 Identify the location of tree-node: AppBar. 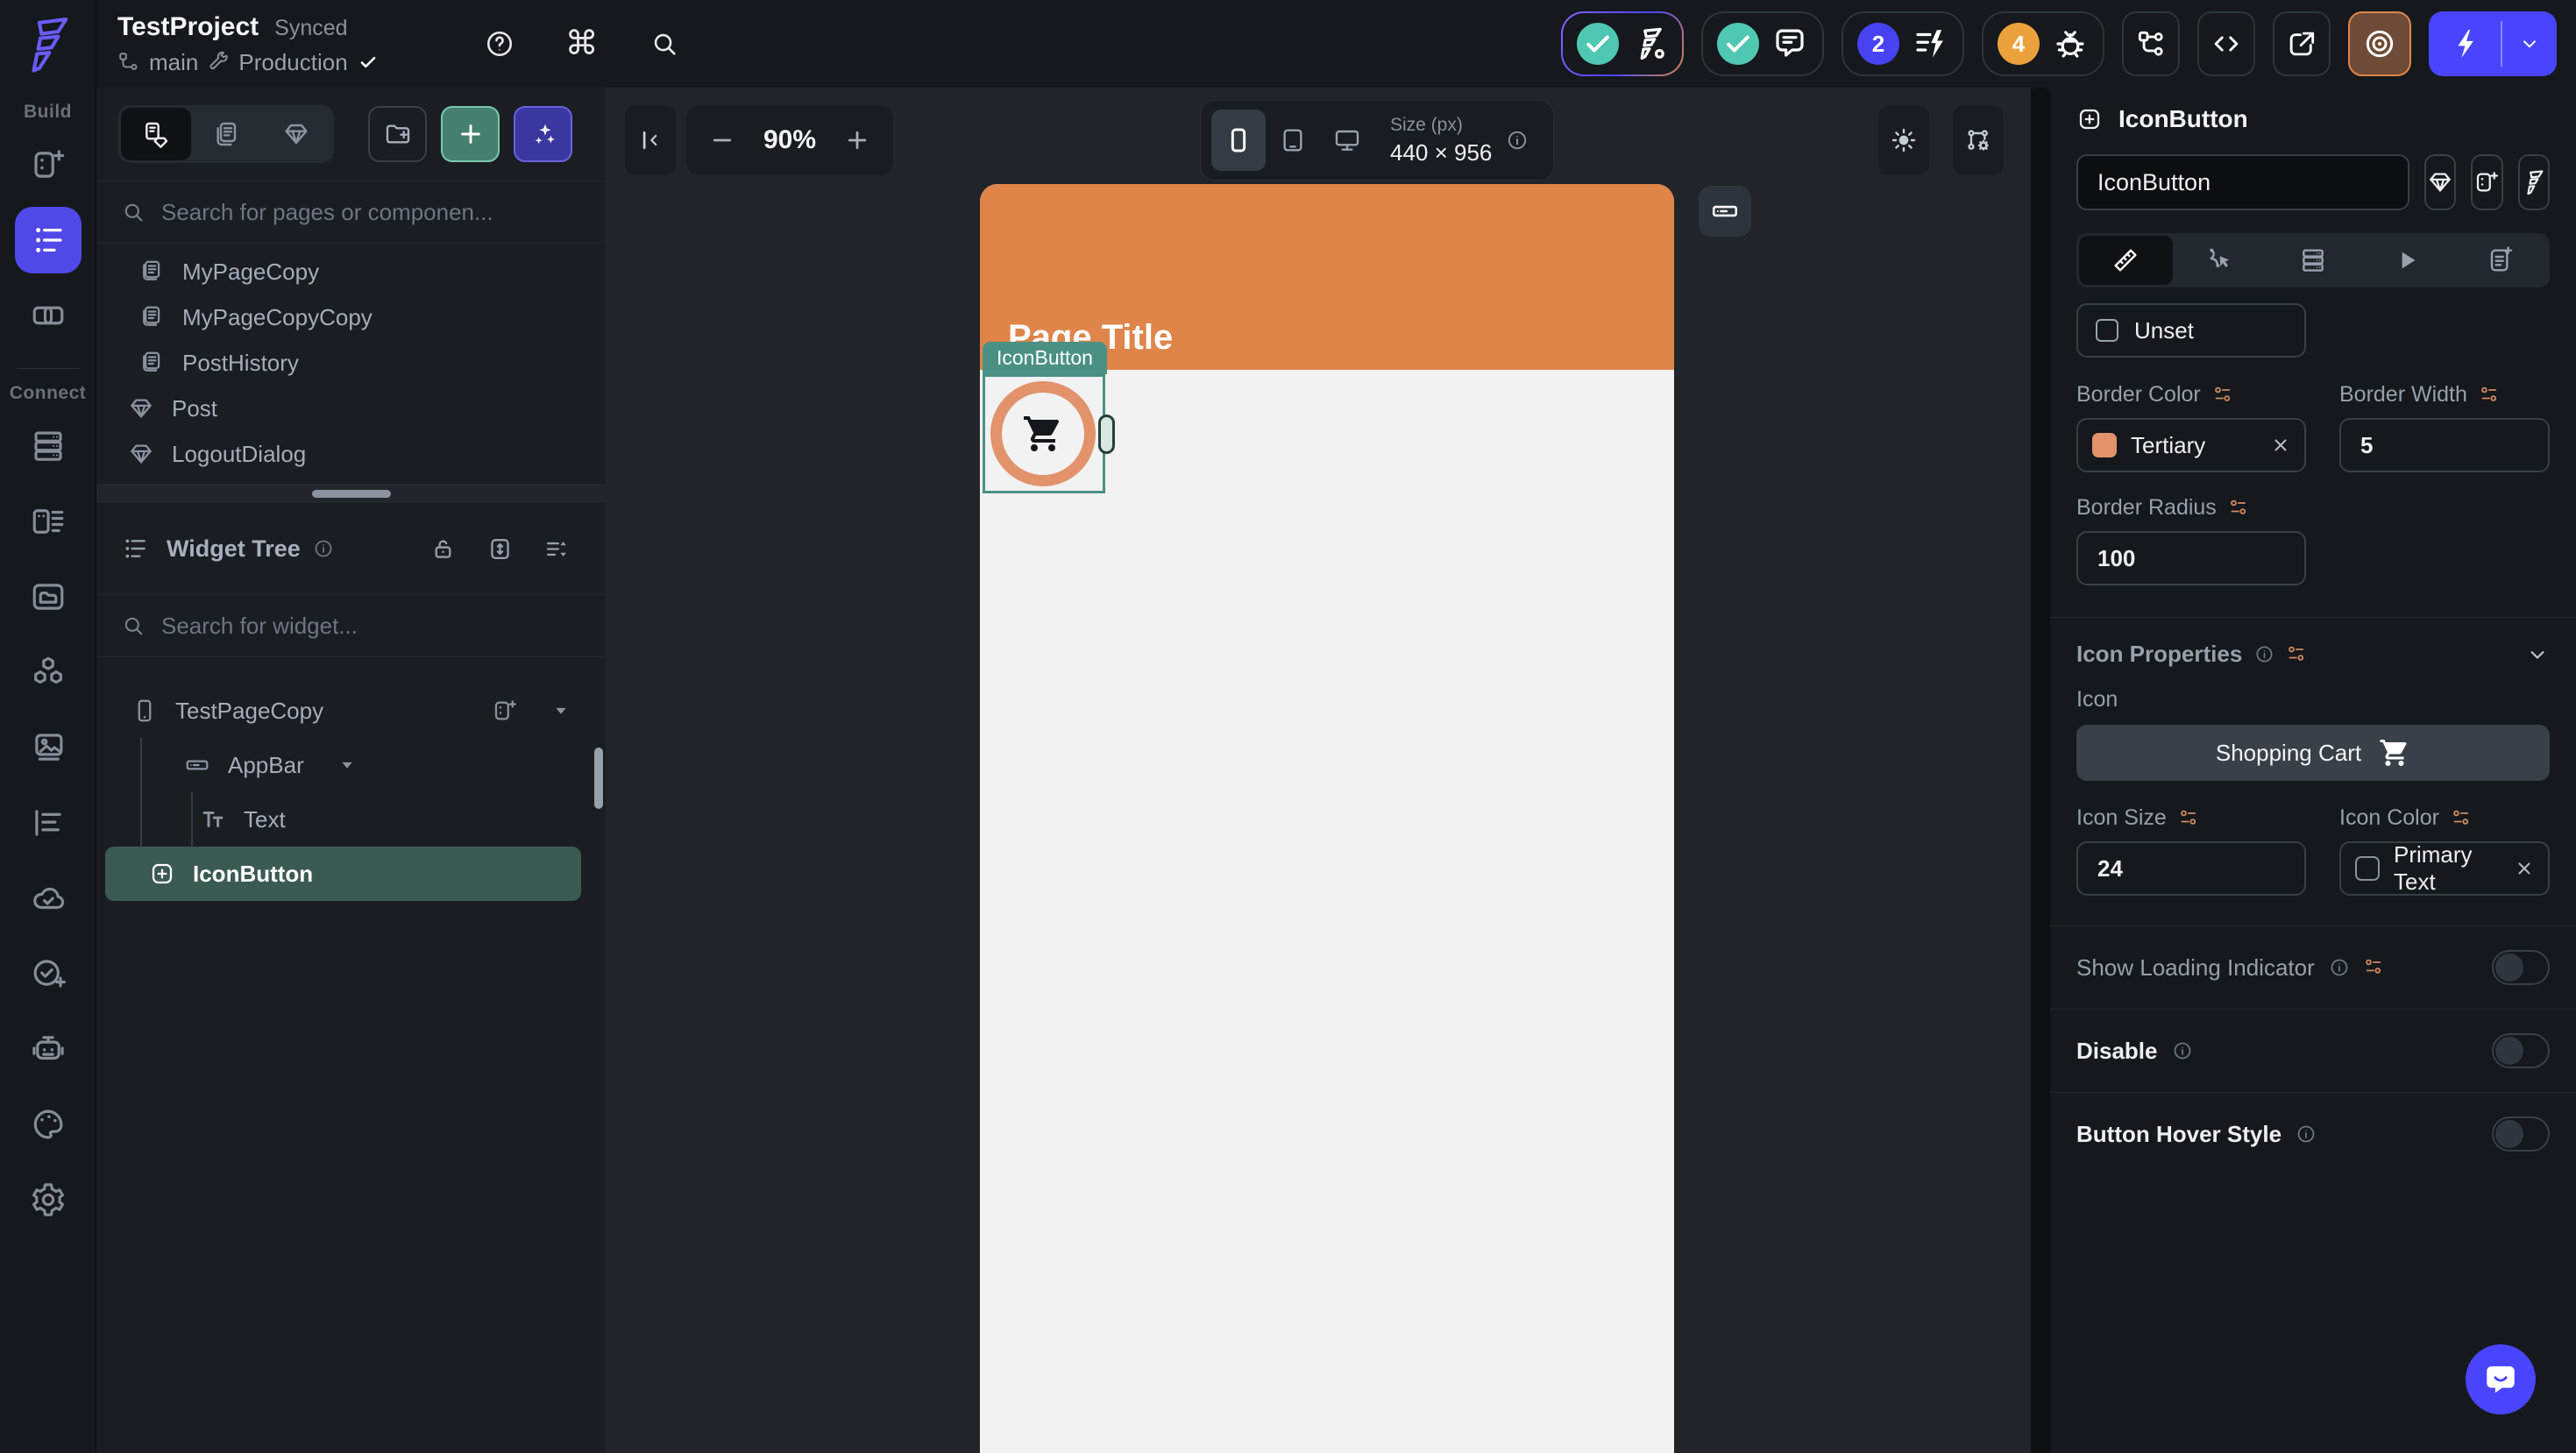
(351, 765).